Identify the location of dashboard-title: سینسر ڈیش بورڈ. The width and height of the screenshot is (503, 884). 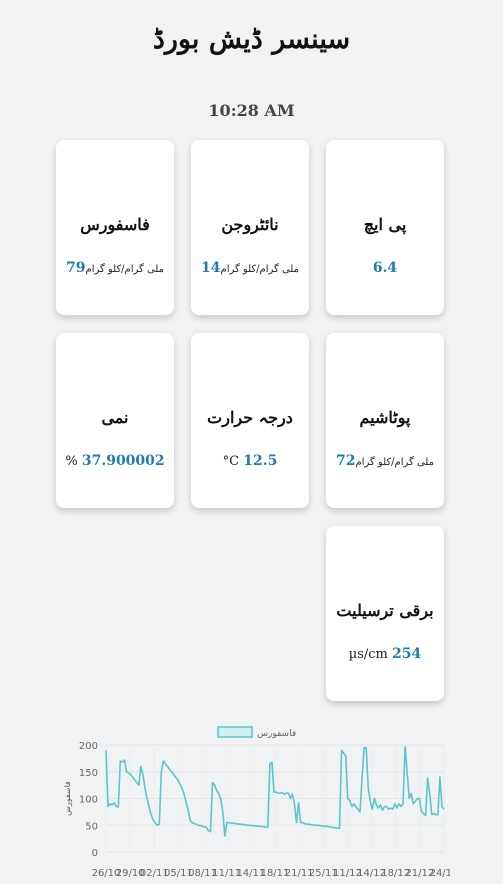
(251, 39).